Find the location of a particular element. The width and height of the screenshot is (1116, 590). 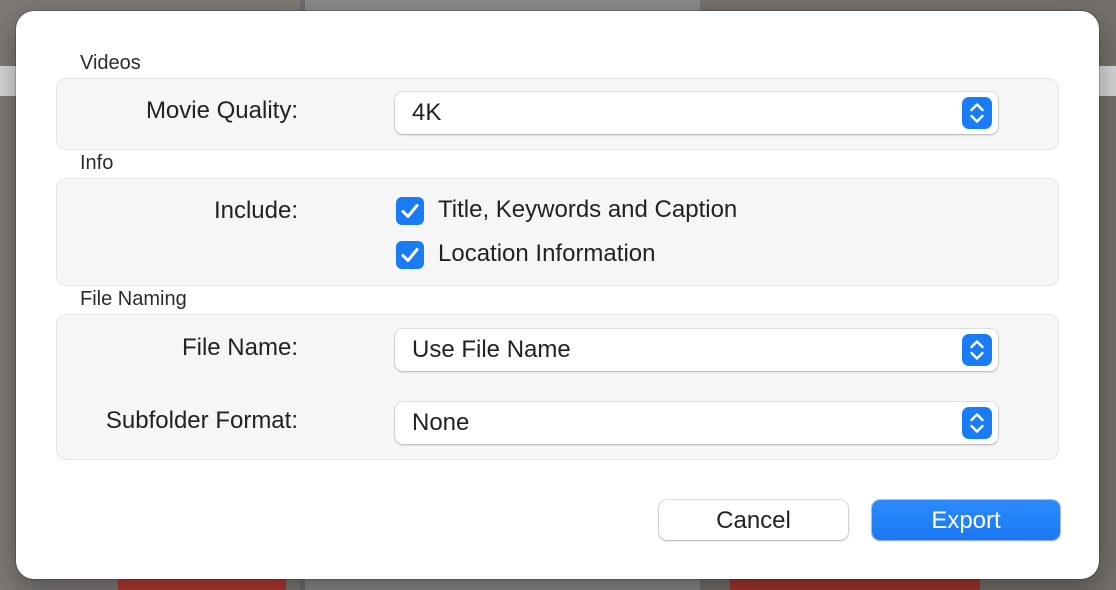

file-name-label: File Name: is located at coordinates (239, 347).